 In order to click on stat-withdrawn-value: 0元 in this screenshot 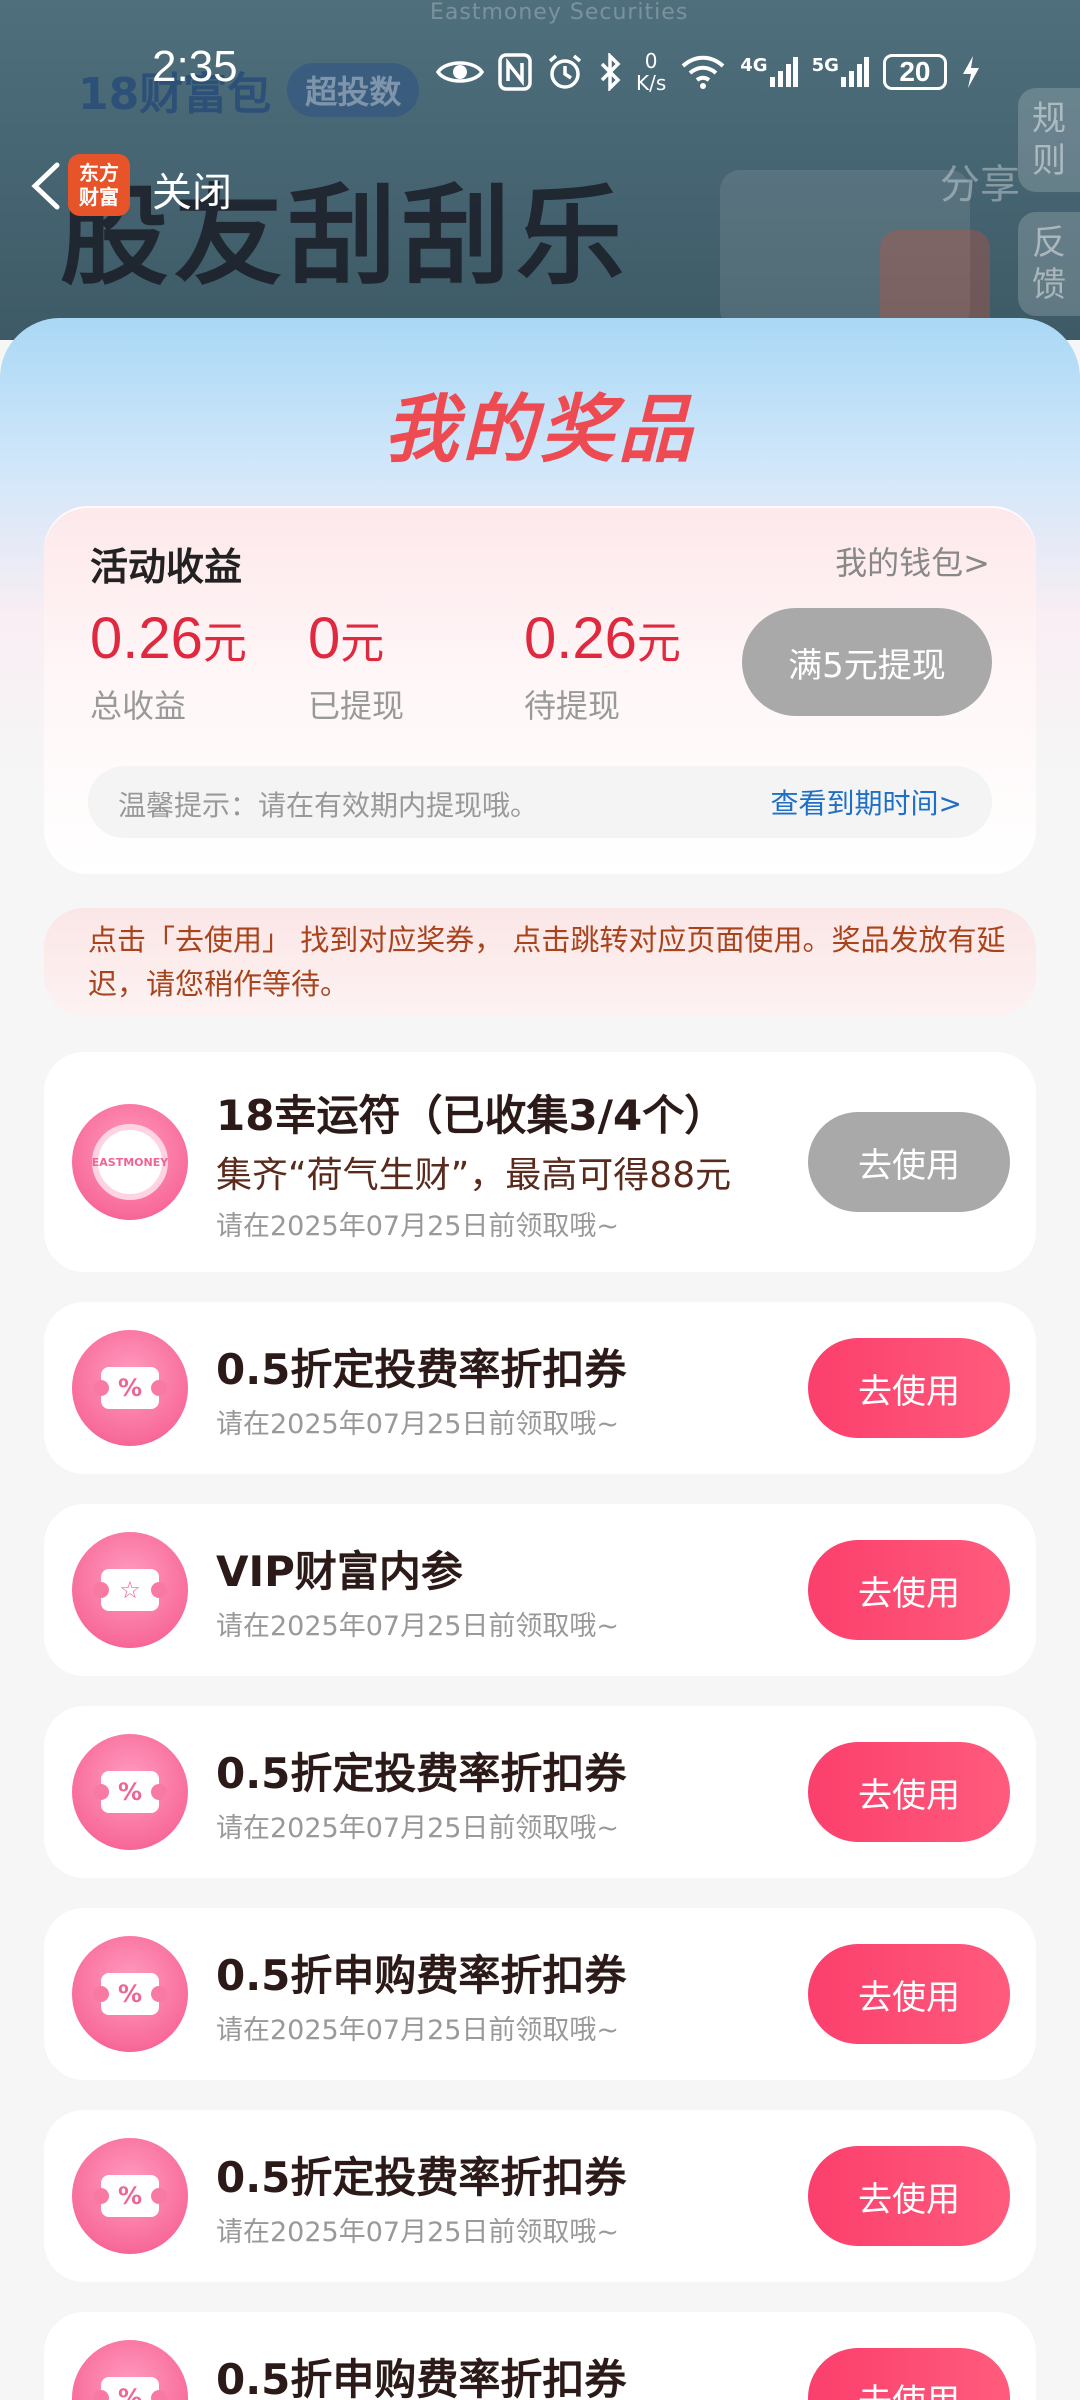, I will do `click(356, 641)`.